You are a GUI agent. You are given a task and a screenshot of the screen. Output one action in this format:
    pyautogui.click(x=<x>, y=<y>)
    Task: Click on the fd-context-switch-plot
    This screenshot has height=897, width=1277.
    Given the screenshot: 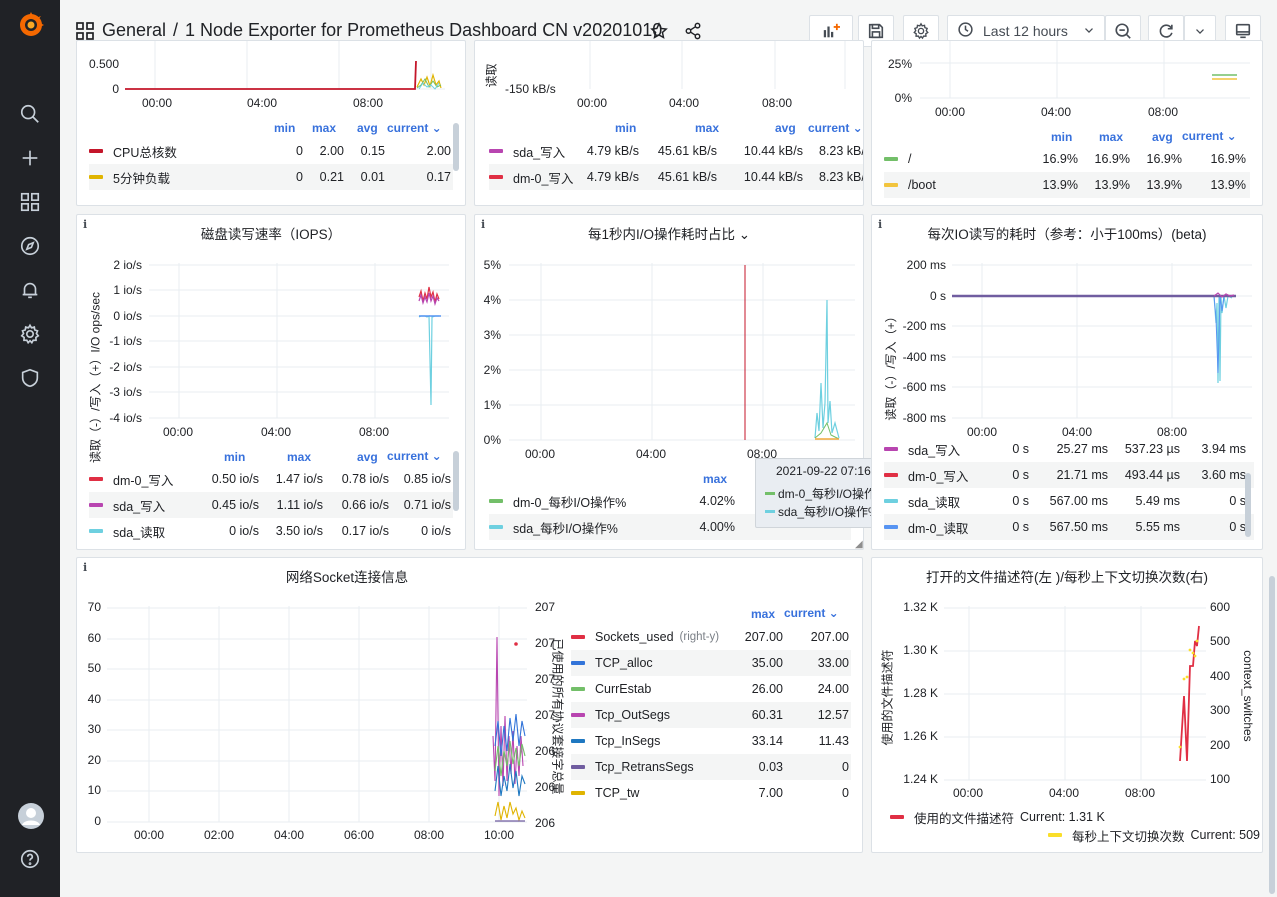 What is the action you would take?
    pyautogui.click(x=1075, y=694)
    